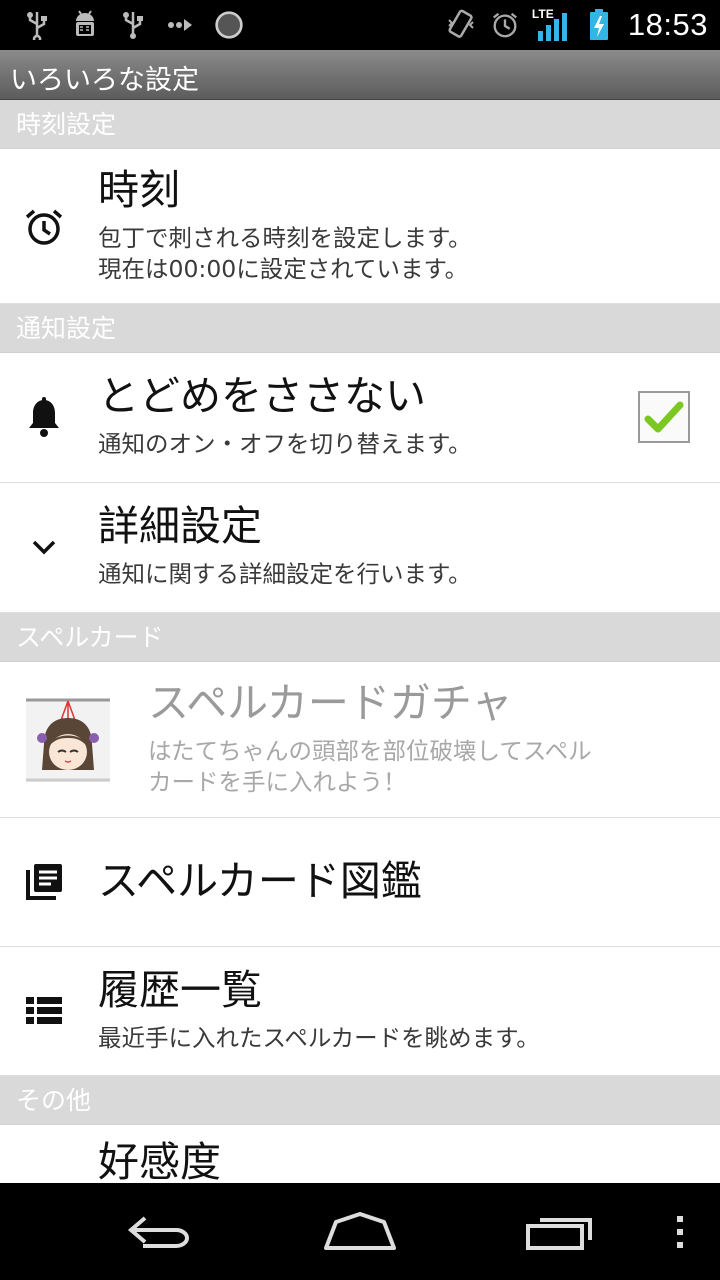 The image size is (720, 1280). I want to click on overflow-menu-icon, so click(680, 1231).